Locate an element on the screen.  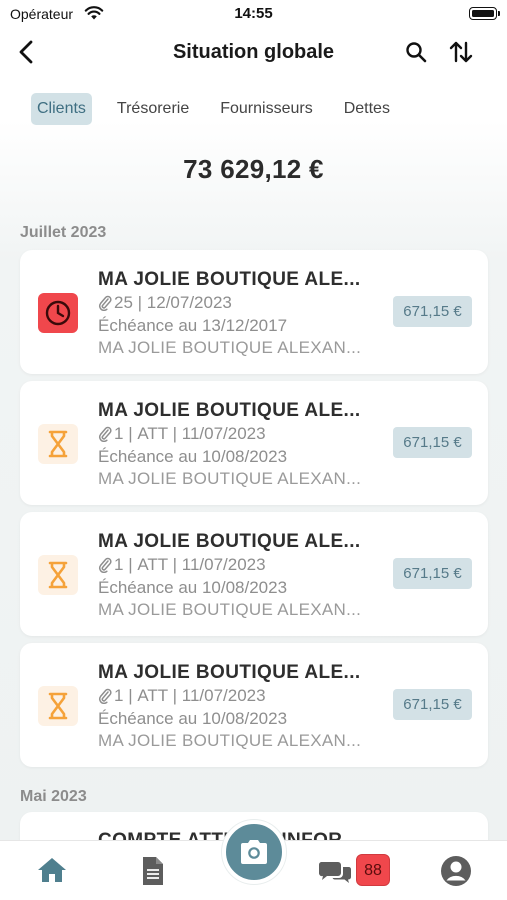
search-icon is located at coordinates (416, 52).